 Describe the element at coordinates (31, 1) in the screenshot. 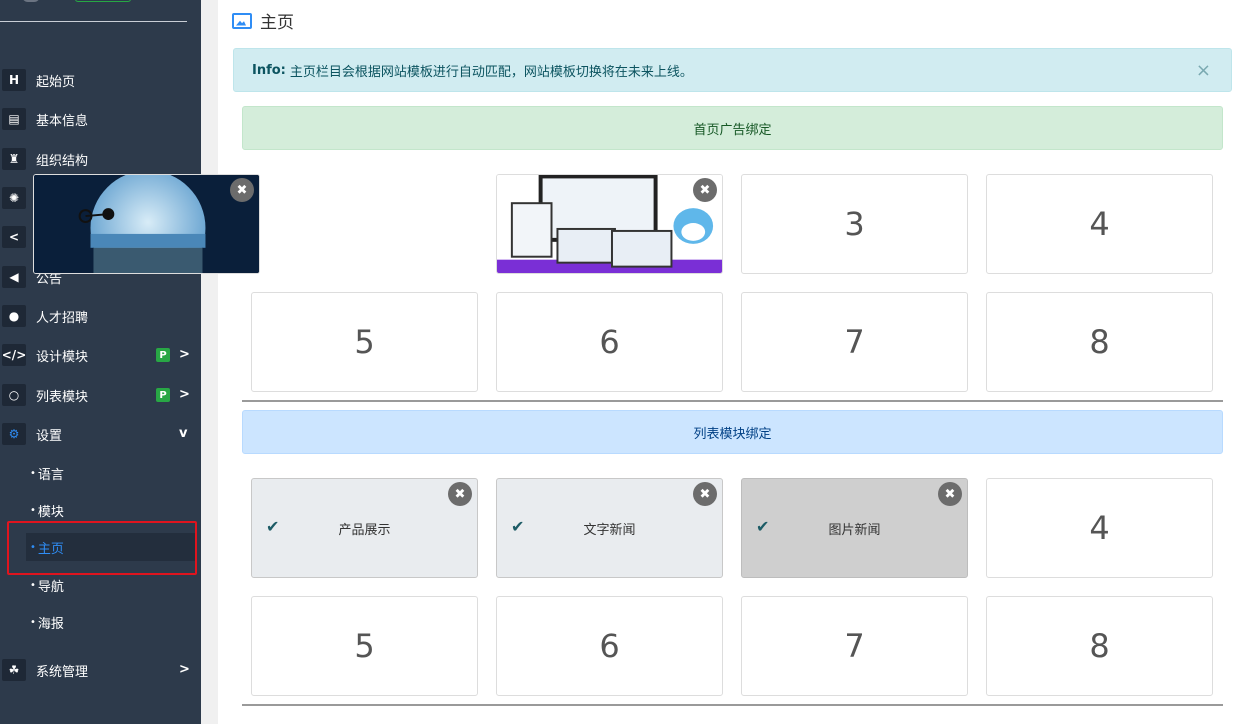

I see `avatar` at that location.